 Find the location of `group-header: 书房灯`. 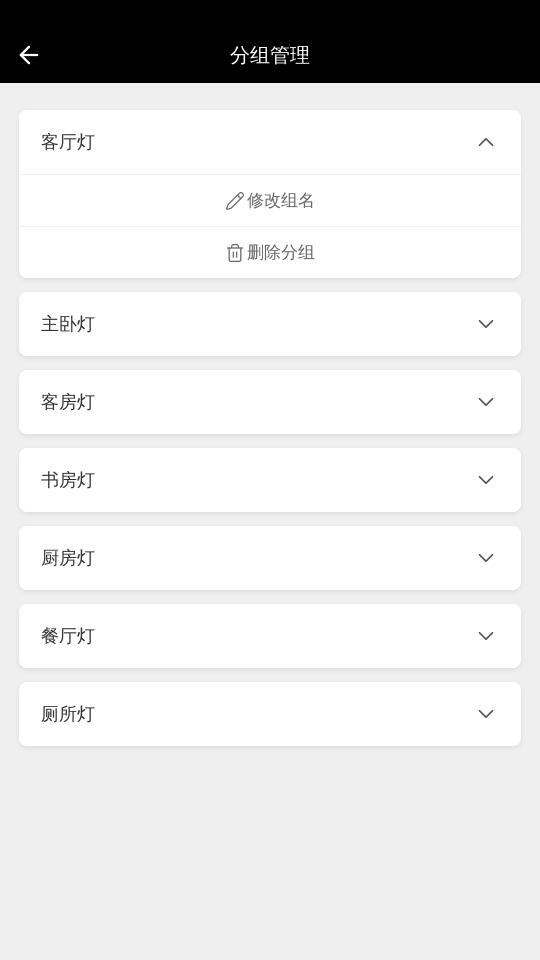

group-header: 书房灯 is located at coordinates (270, 480).